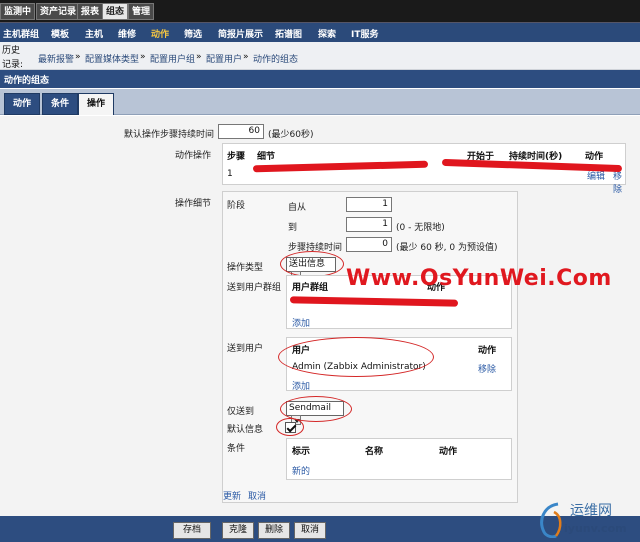  Describe the element at coordinates (447, 248) in the screenshot. I see `step-duration-hint: (最少 60 秒, 0 为预设值)` at that location.